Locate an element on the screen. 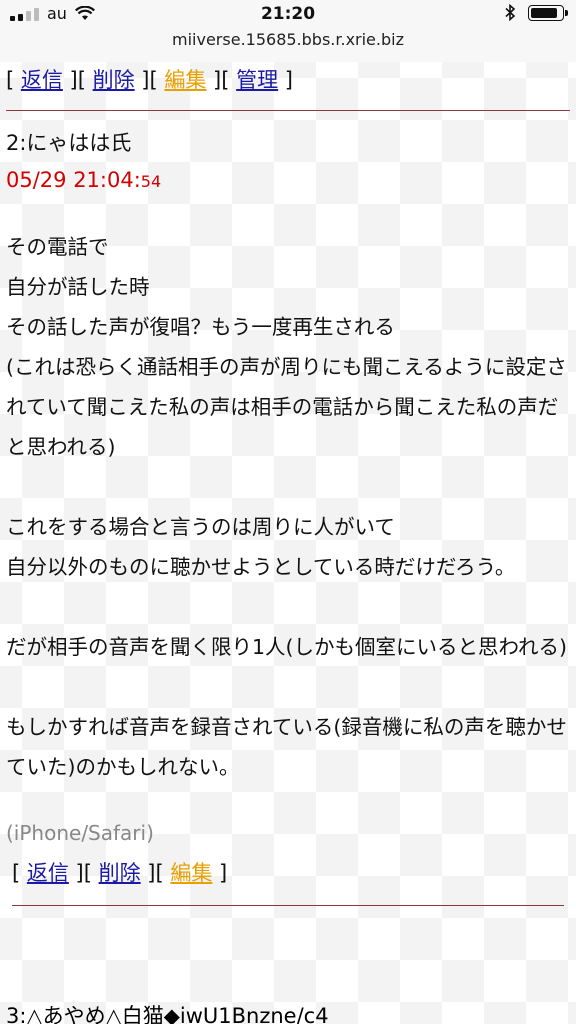 This screenshot has width=576, height=1024. bluetooth-icon is located at coordinates (510, 12).